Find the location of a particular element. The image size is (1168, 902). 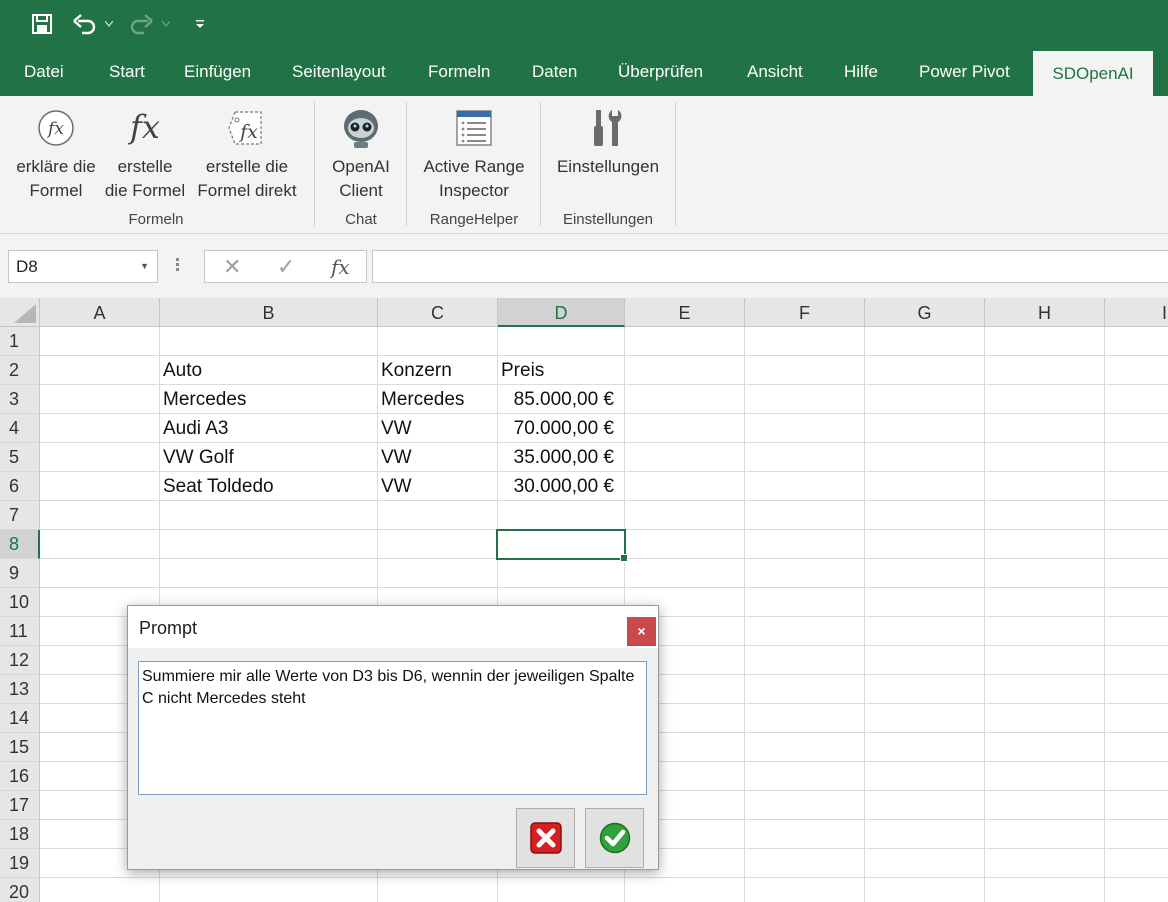

red-x-icon is located at coordinates (545, 838).